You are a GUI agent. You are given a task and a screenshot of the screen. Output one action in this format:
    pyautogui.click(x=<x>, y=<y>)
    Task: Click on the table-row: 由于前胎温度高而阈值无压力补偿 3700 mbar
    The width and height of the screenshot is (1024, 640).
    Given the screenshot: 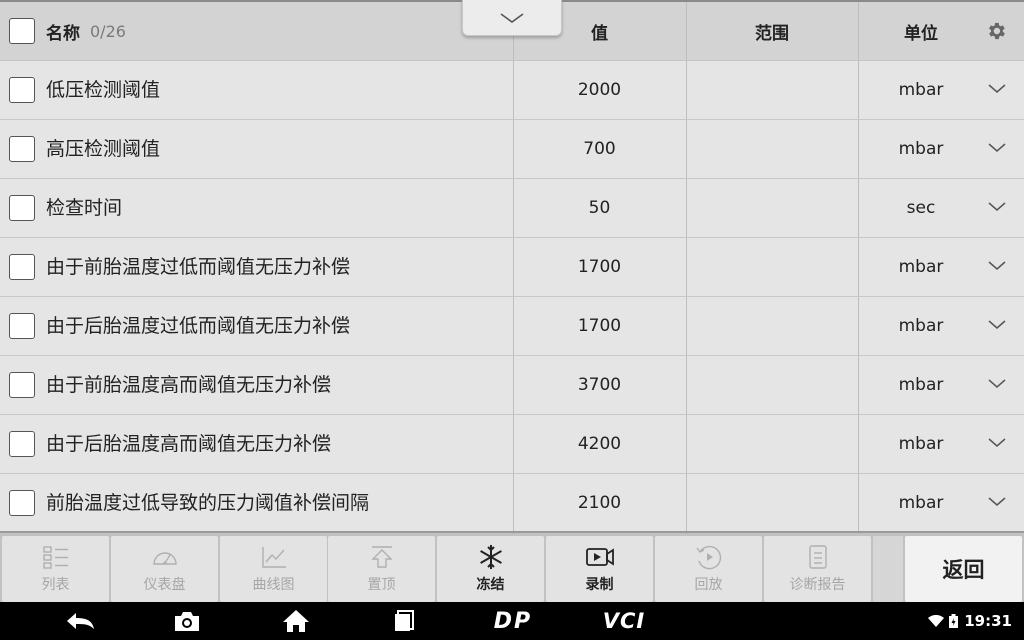 What is the action you would take?
    pyautogui.click(x=512, y=385)
    